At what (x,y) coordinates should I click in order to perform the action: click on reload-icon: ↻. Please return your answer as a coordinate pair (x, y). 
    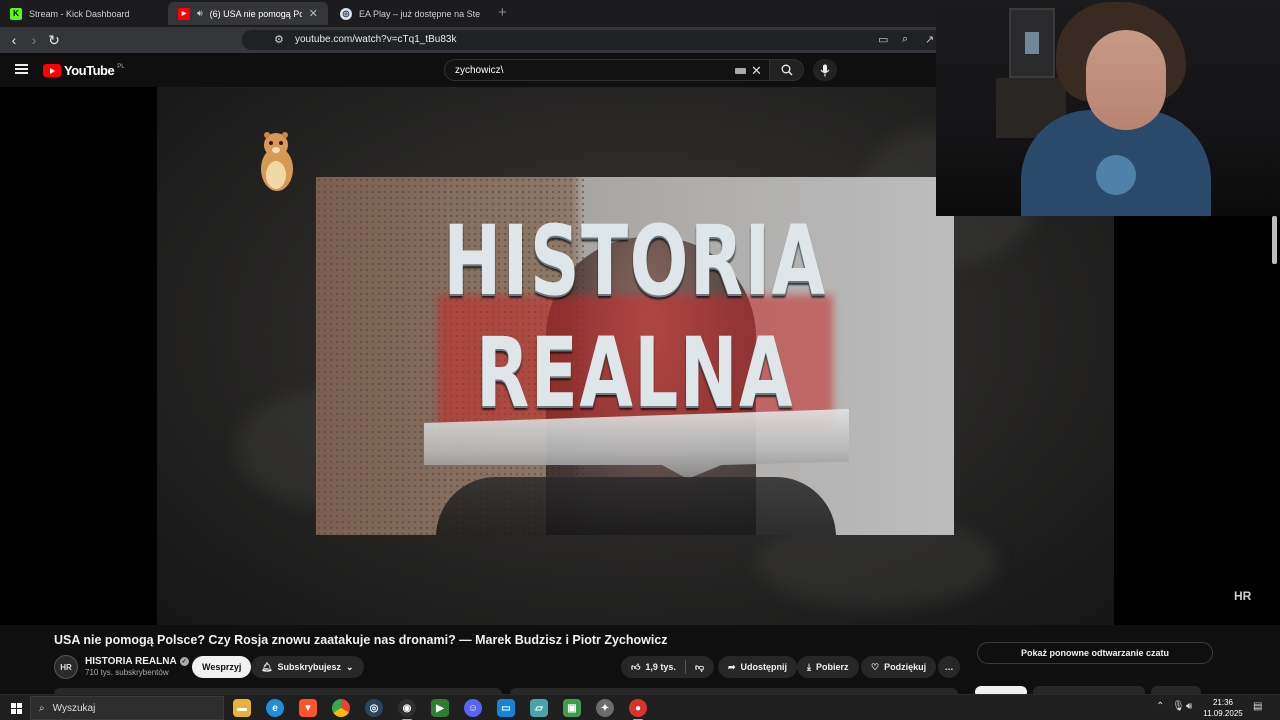
    Looking at the image, I should click on (54, 40).